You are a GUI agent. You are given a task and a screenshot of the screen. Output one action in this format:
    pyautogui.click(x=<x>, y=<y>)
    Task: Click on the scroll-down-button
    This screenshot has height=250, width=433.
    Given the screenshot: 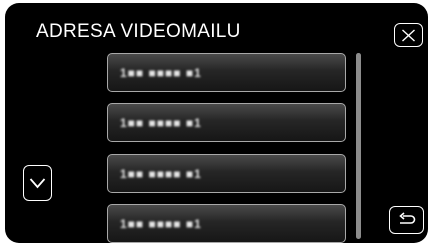 What is the action you would take?
    pyautogui.click(x=37, y=183)
    